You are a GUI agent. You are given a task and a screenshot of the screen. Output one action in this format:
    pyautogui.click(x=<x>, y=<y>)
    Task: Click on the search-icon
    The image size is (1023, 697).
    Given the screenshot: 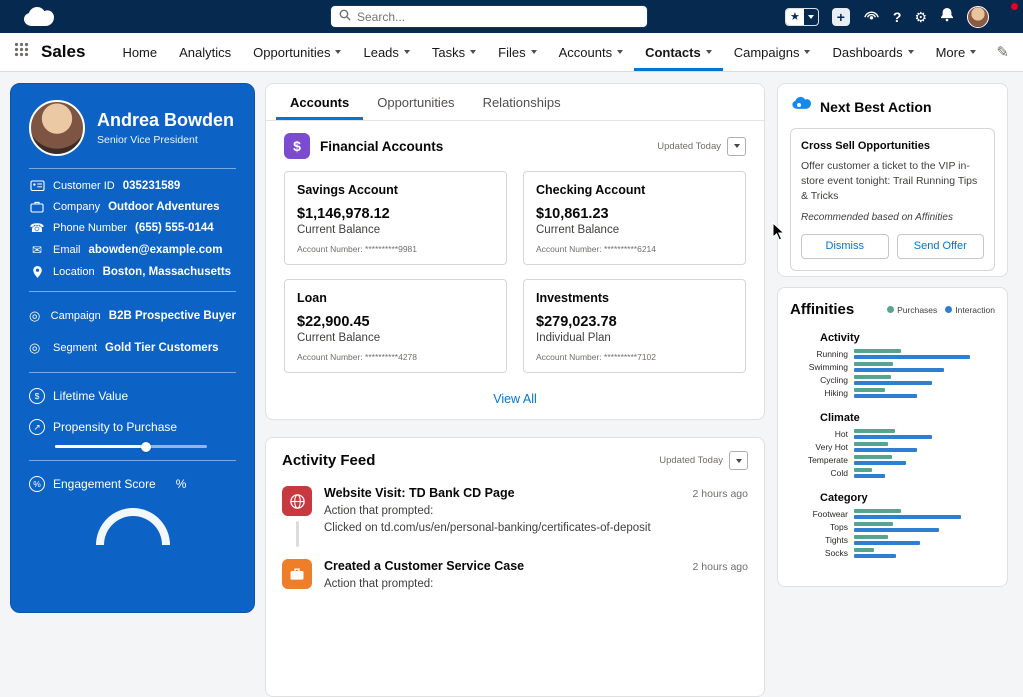 What is the action you would take?
    pyautogui.click(x=345, y=17)
    